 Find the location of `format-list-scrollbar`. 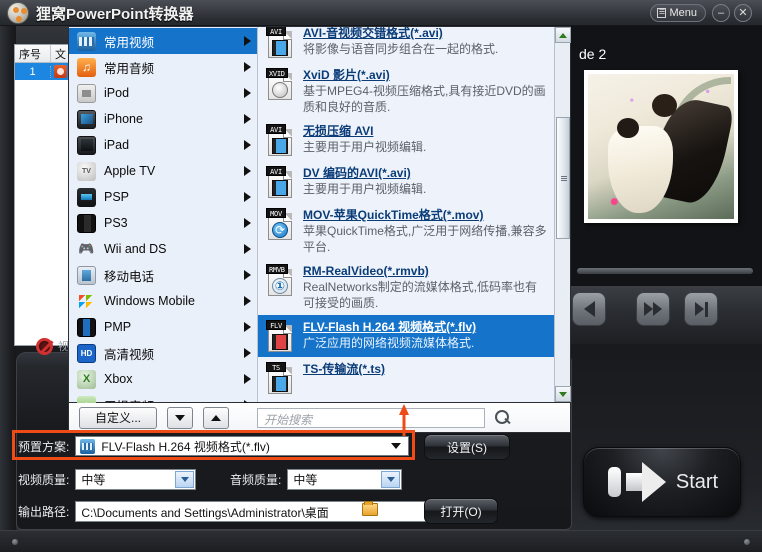

format-list-scrollbar is located at coordinates (562, 214).